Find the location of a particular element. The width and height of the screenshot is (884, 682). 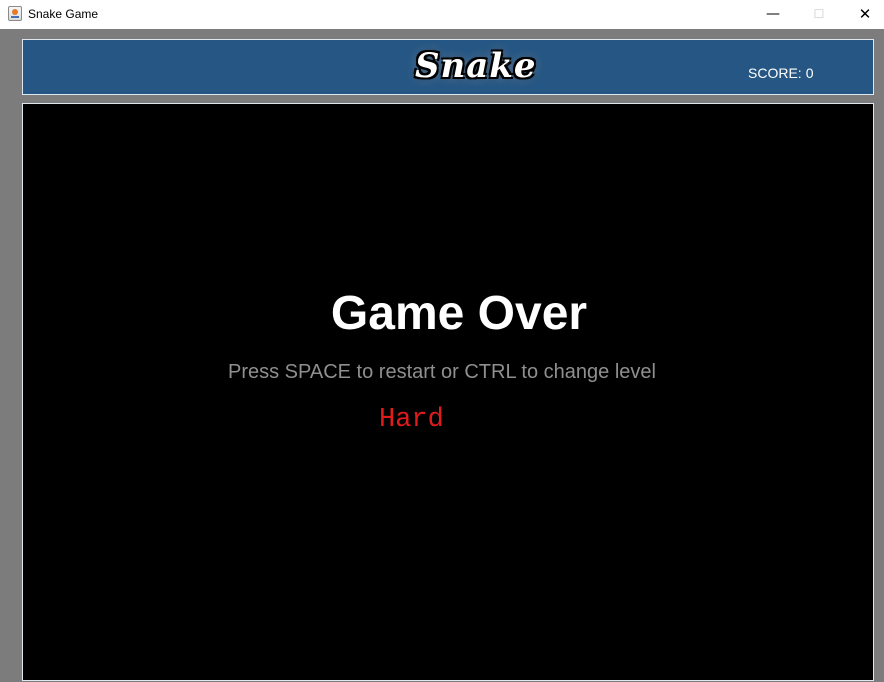

level-indicator: Hard is located at coordinates (411, 420).